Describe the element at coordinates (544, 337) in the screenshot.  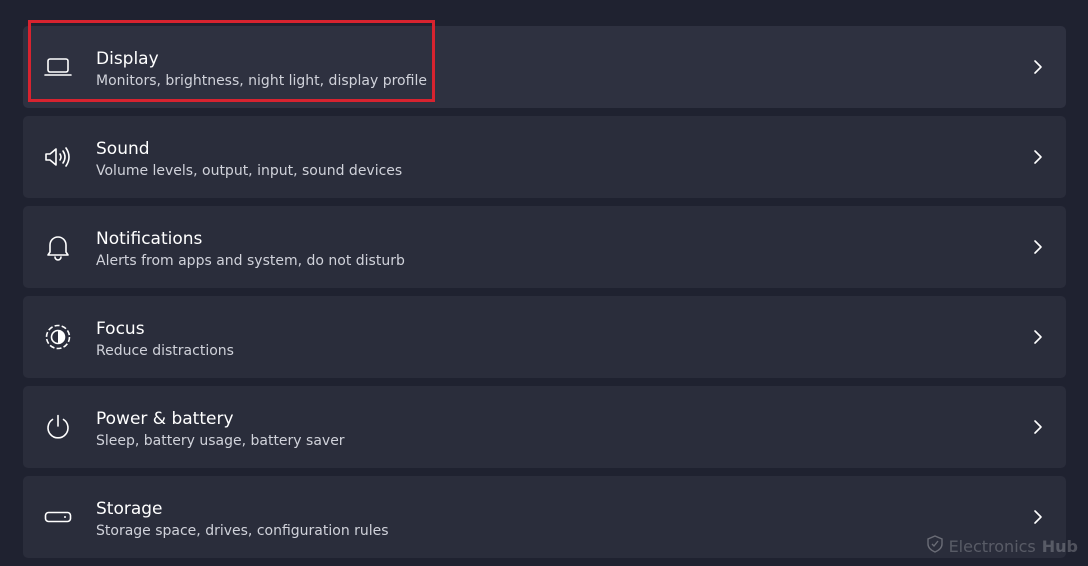
I see `settings-item-focus: Focus Reduce distractions` at that location.